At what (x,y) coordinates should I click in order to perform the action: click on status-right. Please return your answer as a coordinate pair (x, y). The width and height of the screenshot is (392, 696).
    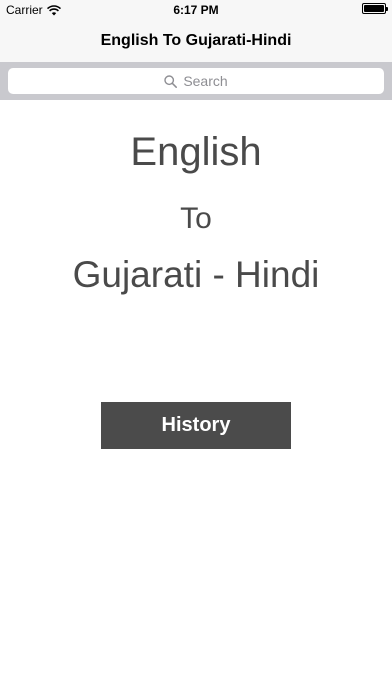
    Looking at the image, I should click on (375, 8).